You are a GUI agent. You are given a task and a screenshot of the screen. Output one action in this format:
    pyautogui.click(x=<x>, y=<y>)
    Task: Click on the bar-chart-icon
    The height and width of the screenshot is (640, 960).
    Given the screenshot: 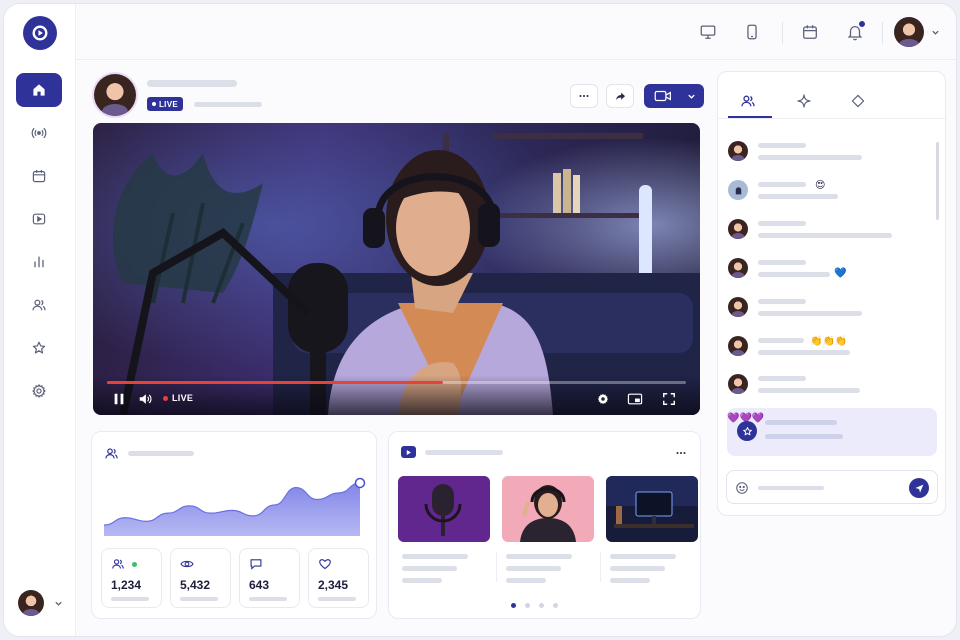 What is the action you would take?
    pyautogui.click(x=39, y=262)
    